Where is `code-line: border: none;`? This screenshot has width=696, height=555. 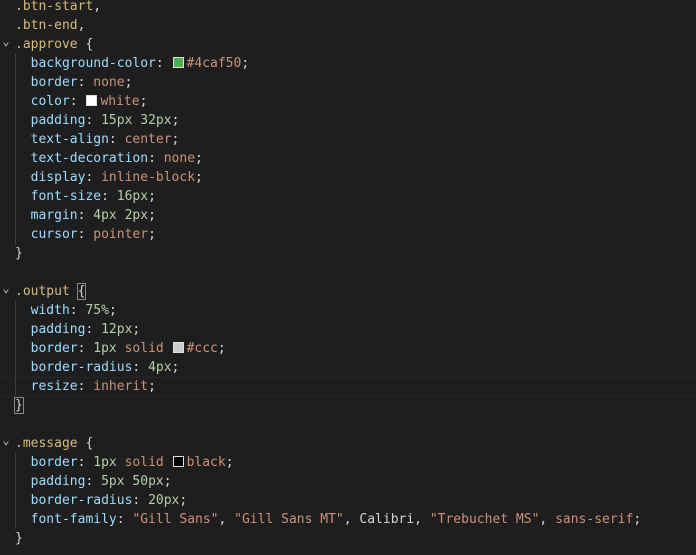 code-line: border: none; is located at coordinates (348, 82).